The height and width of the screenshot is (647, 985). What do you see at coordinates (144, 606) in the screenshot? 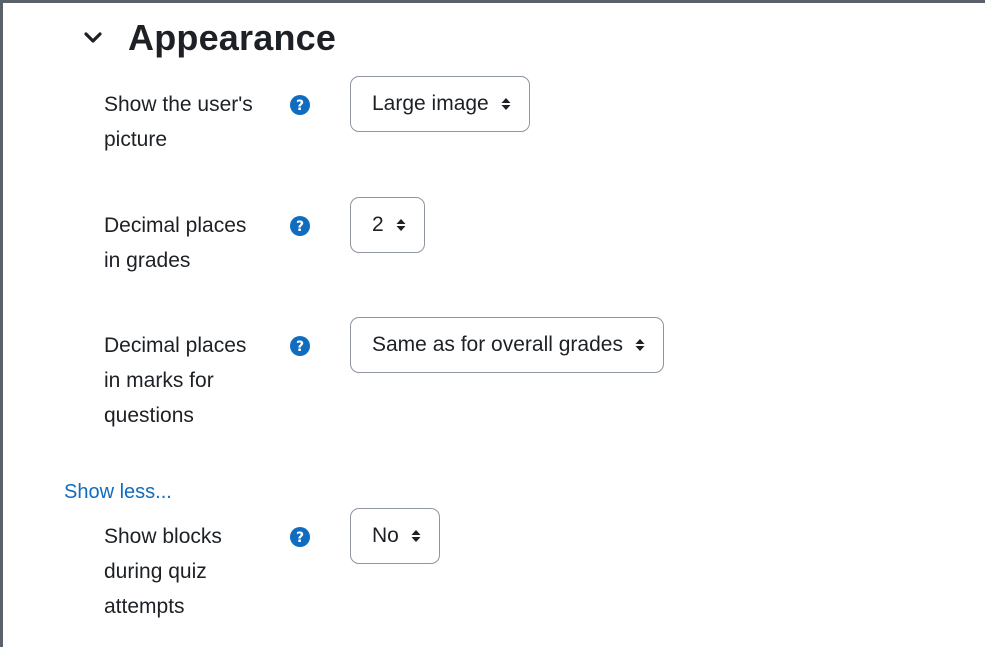
I see `label-line: attempts` at bounding box center [144, 606].